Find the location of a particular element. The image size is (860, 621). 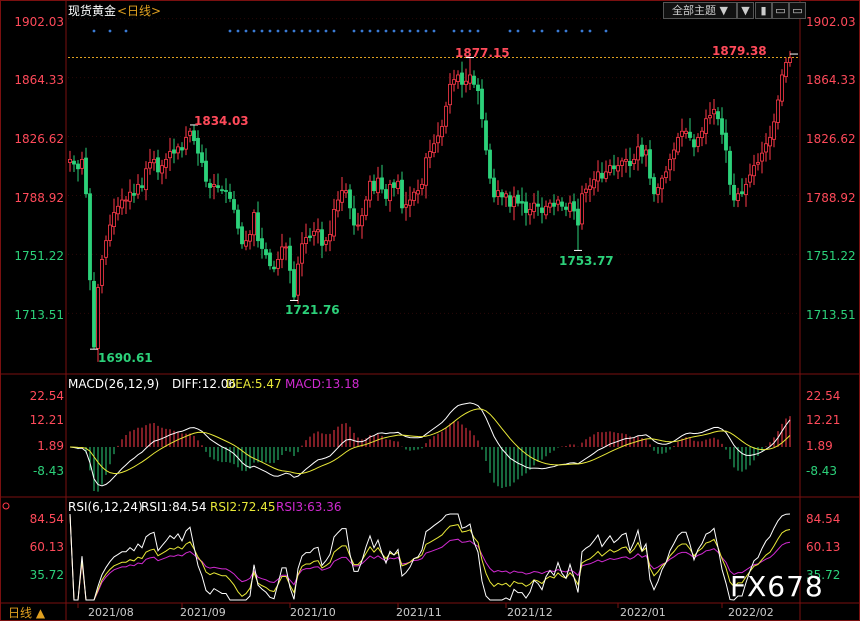

price-tick-right: 1713.51 is located at coordinates (831, 315).